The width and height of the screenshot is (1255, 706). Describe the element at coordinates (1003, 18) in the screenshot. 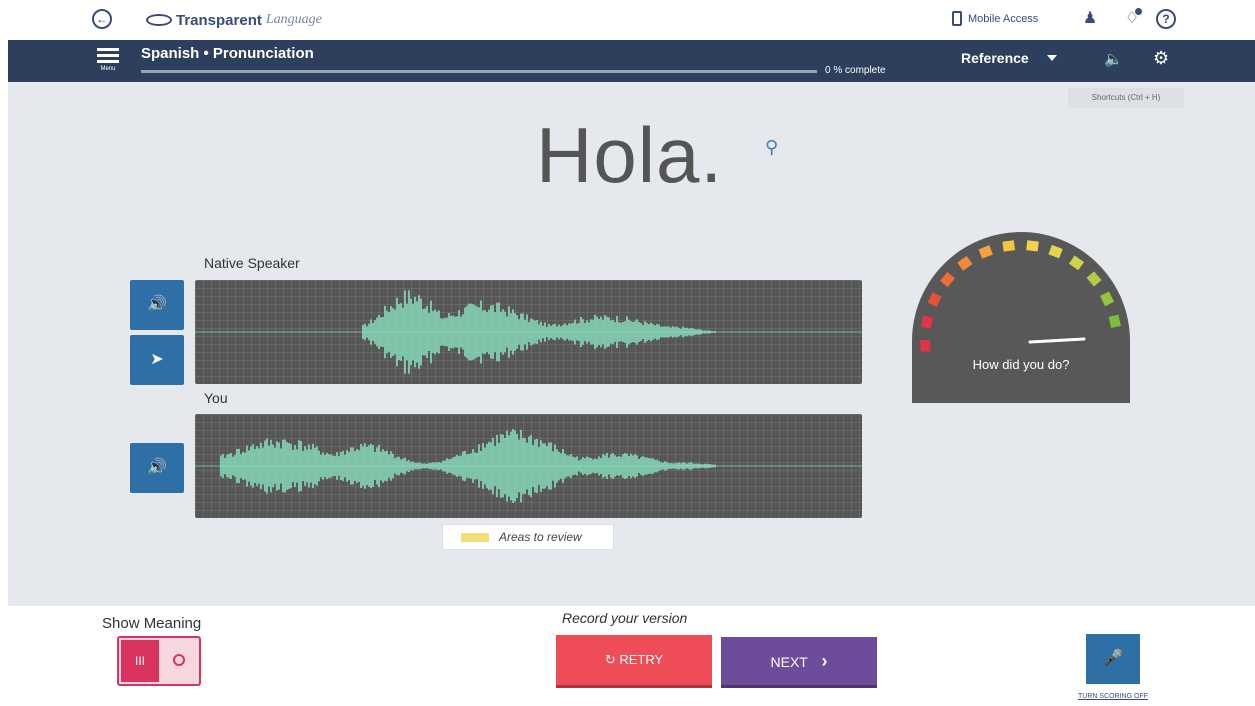

I see `mobile-access-label: Mobile Access` at that location.